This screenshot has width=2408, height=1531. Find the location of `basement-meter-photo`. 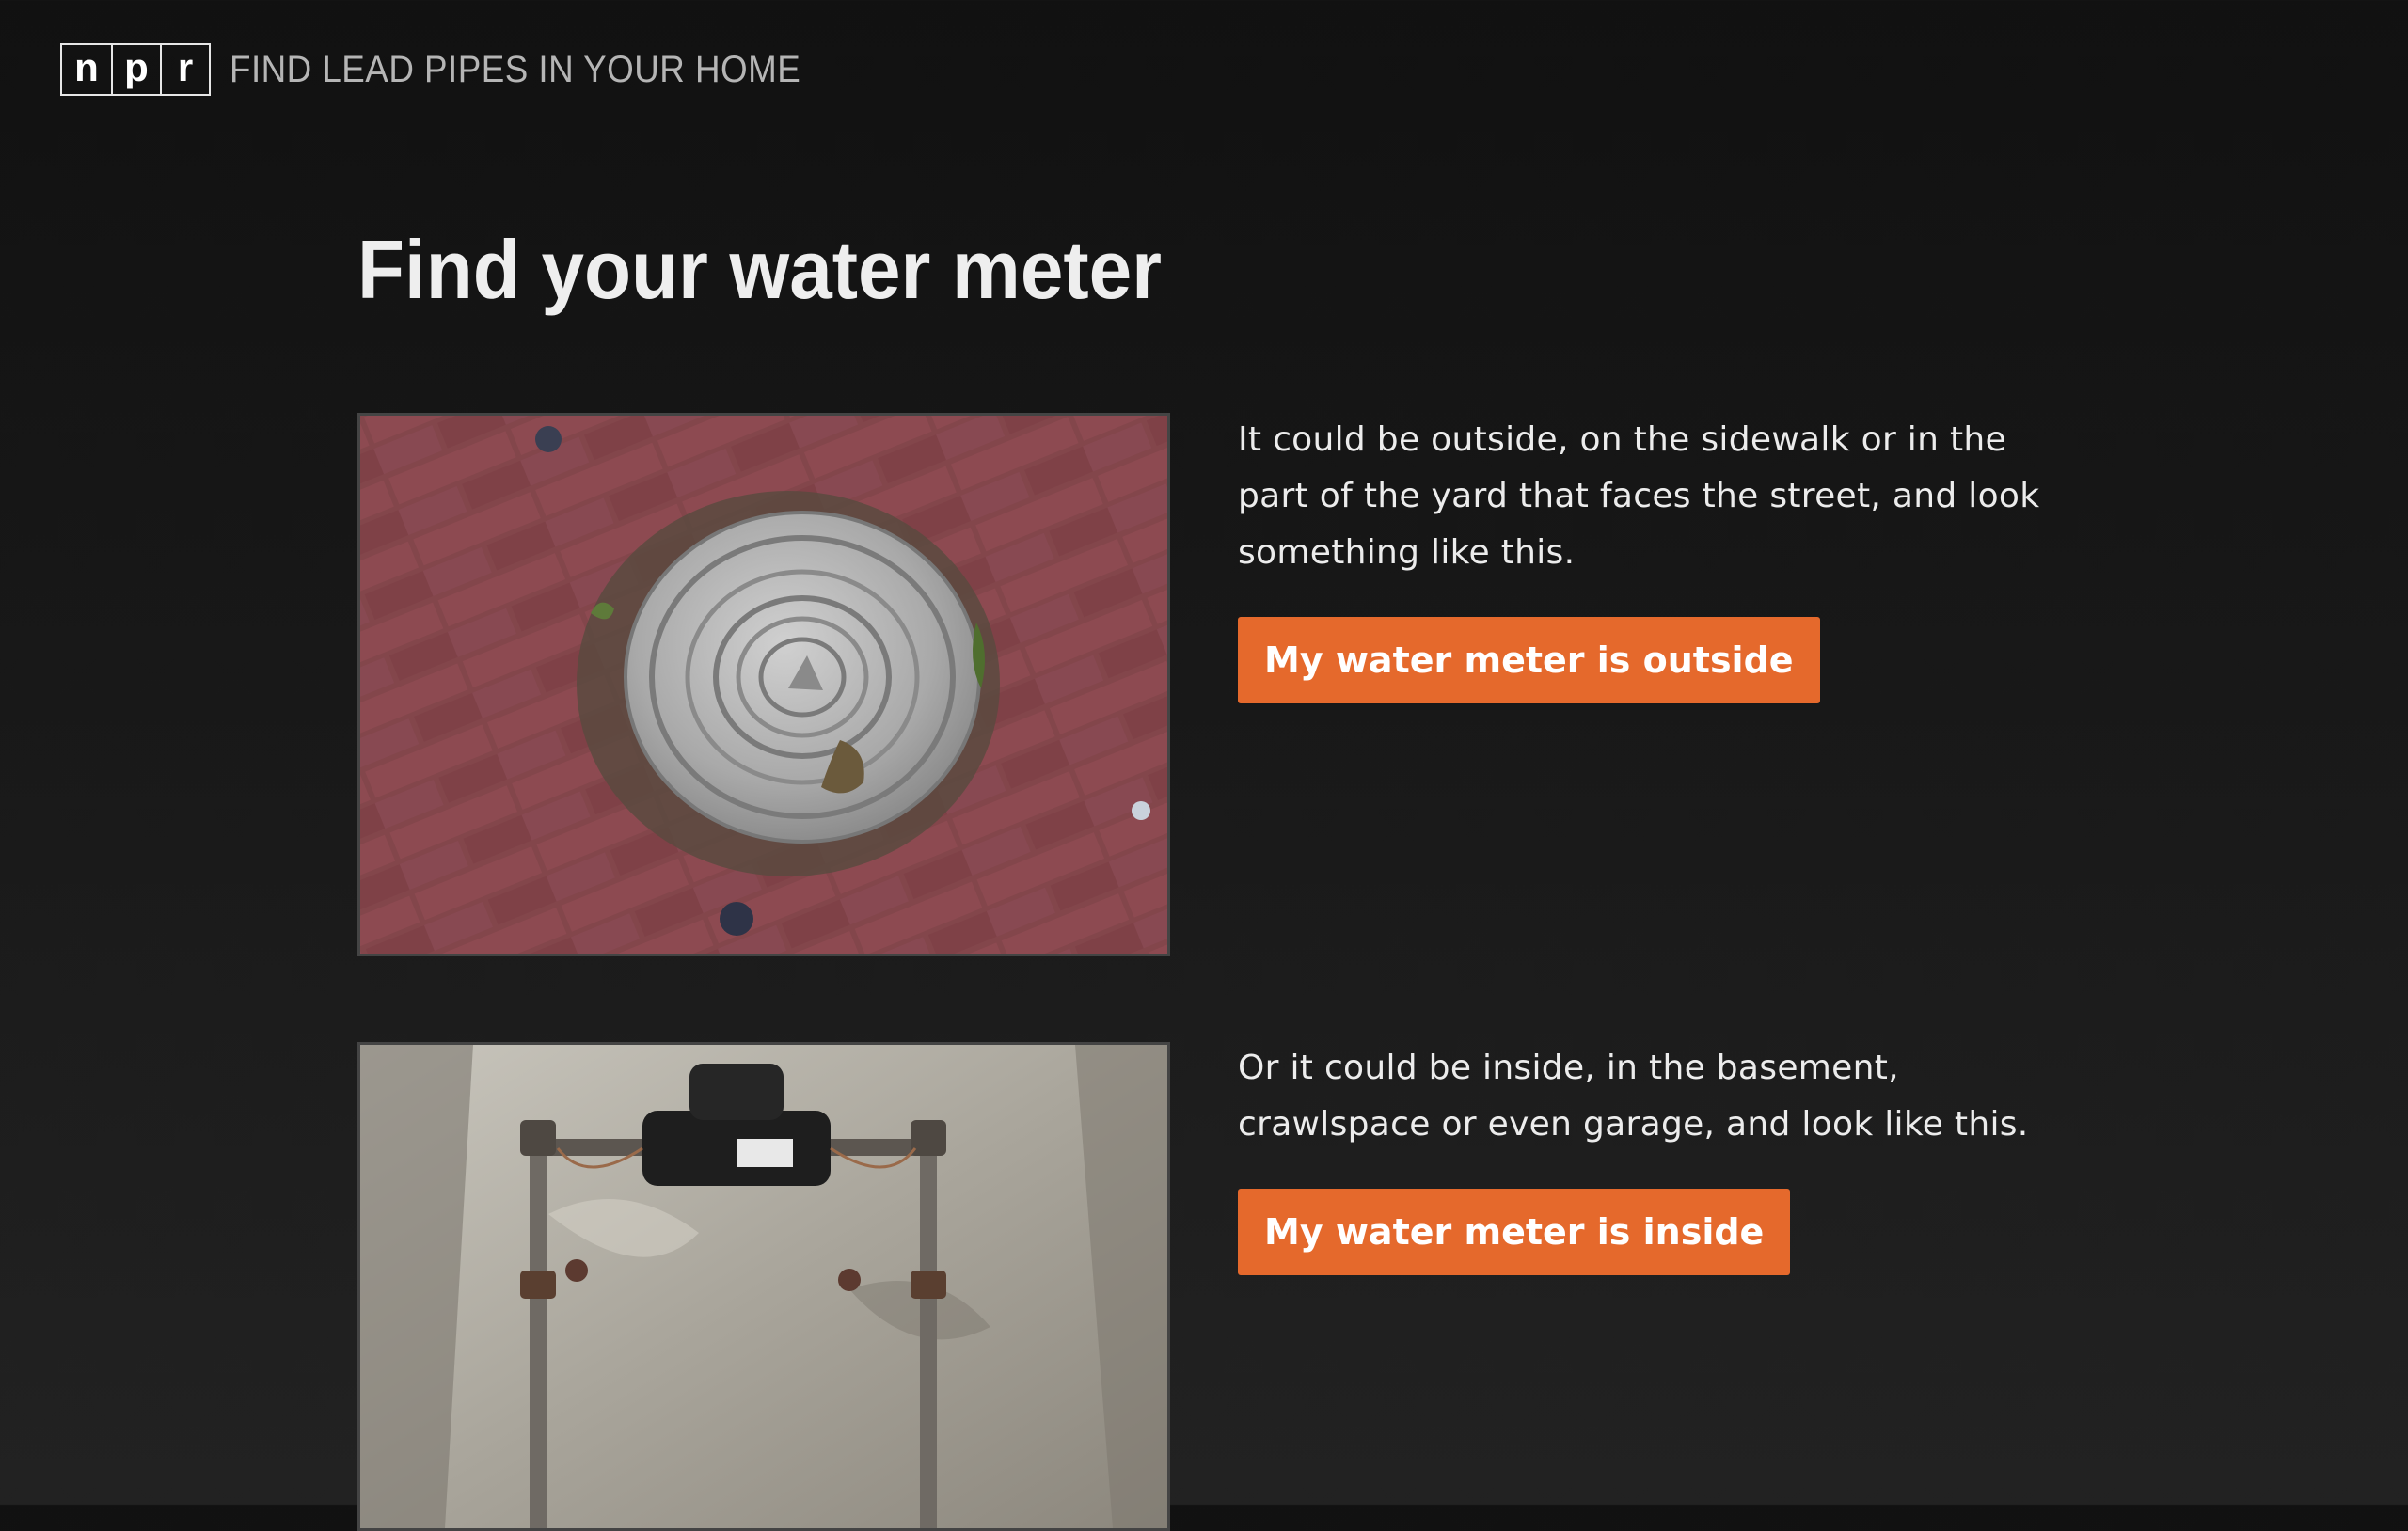

basement-meter-photo is located at coordinates (764, 1286).